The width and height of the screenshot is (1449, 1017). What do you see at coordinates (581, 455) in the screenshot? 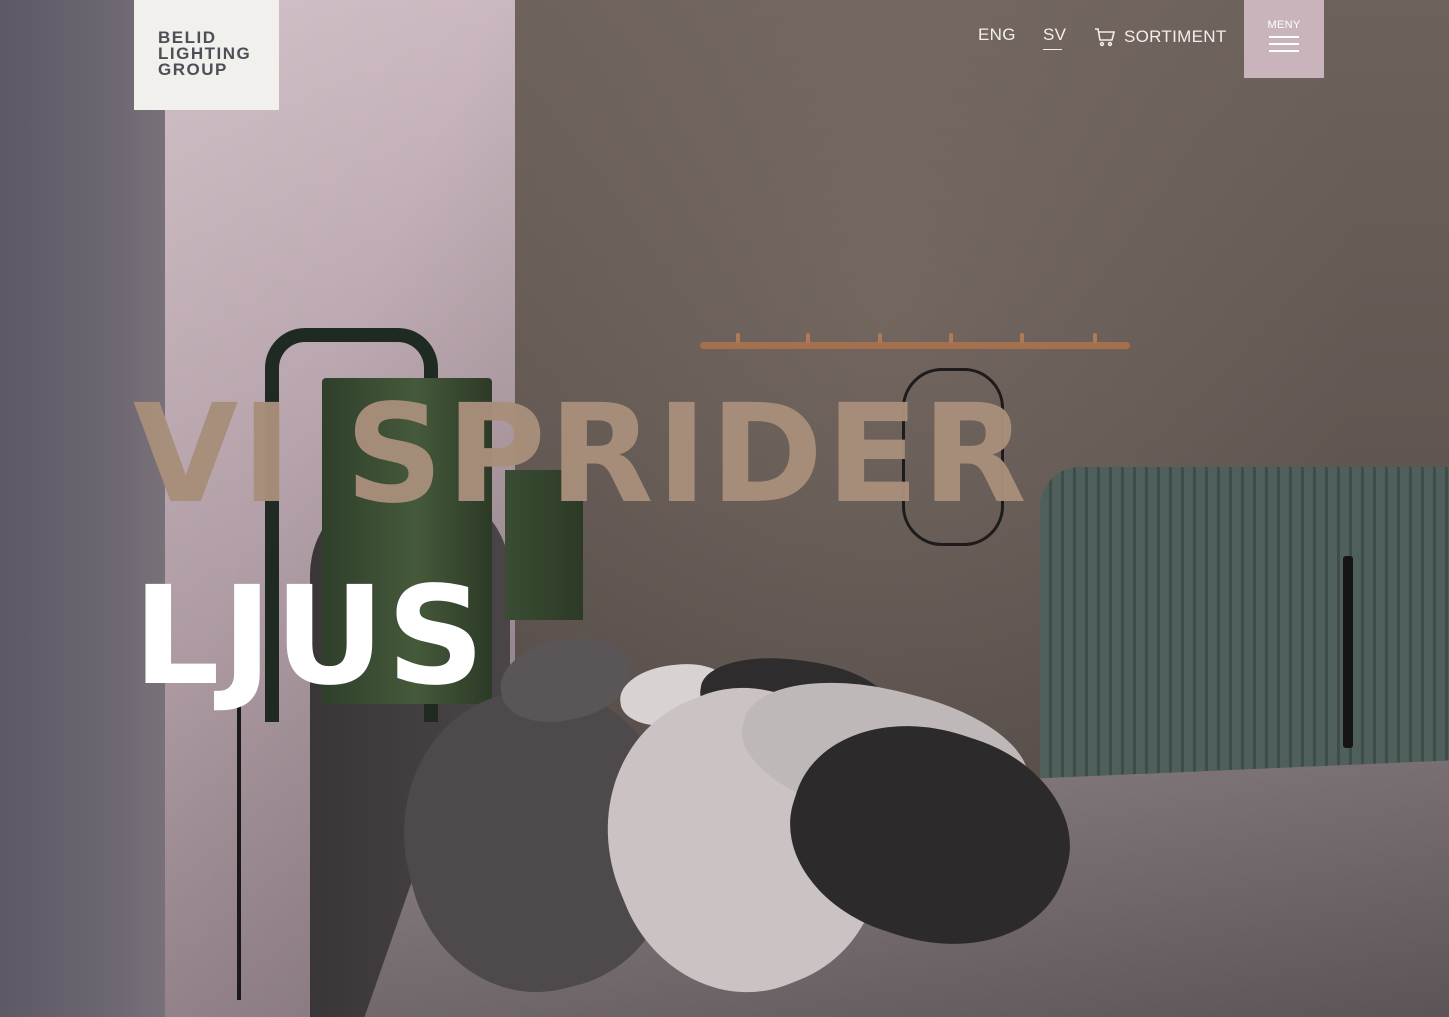
I see `hero-headline-line1: VI SPRIDER` at bounding box center [581, 455].